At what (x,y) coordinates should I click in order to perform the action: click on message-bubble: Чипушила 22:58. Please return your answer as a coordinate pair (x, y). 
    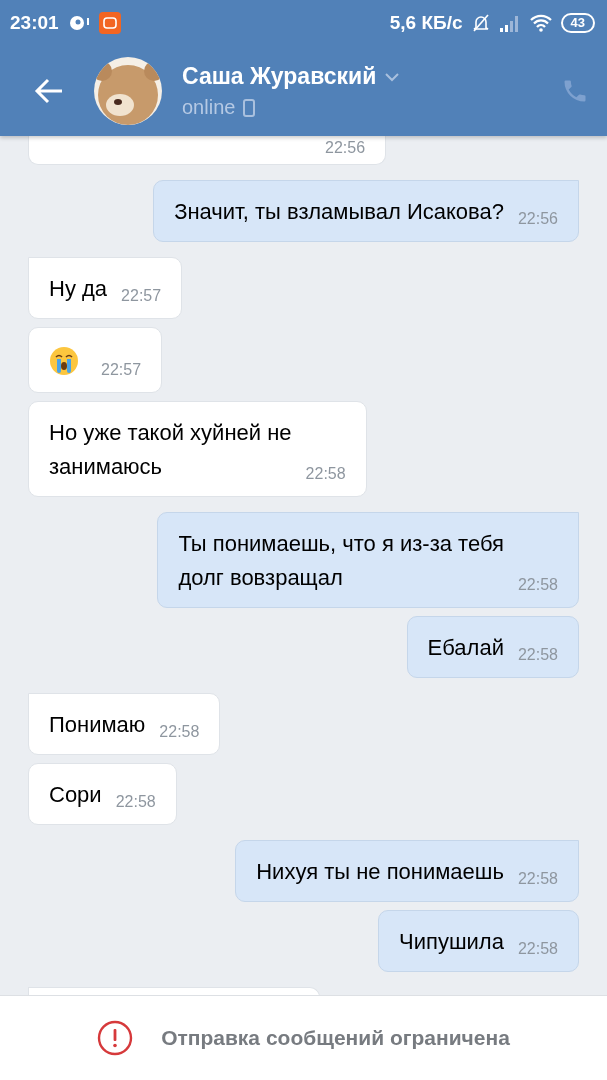
    Looking at the image, I should click on (478, 941).